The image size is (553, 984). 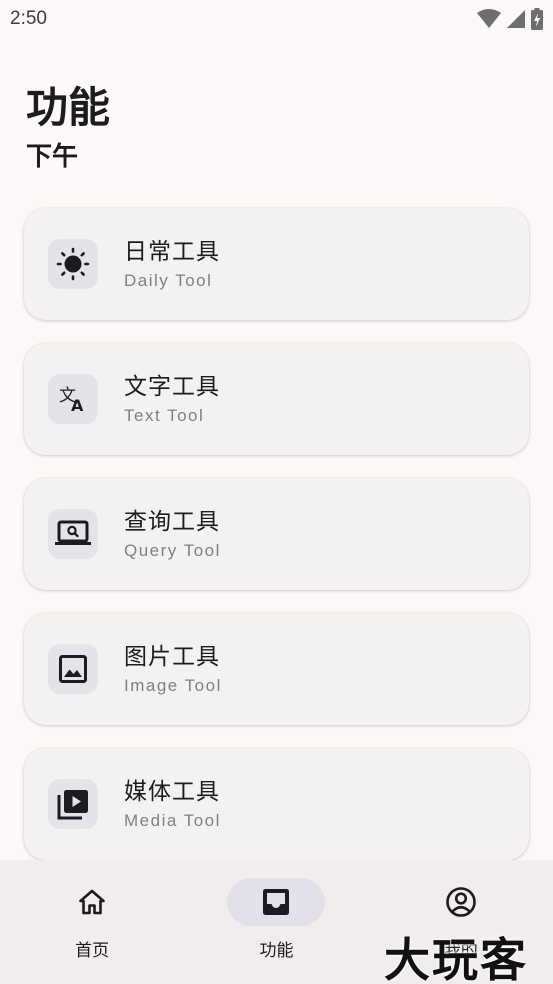 I want to click on card-subtitle: Text Tool, so click(x=164, y=415).